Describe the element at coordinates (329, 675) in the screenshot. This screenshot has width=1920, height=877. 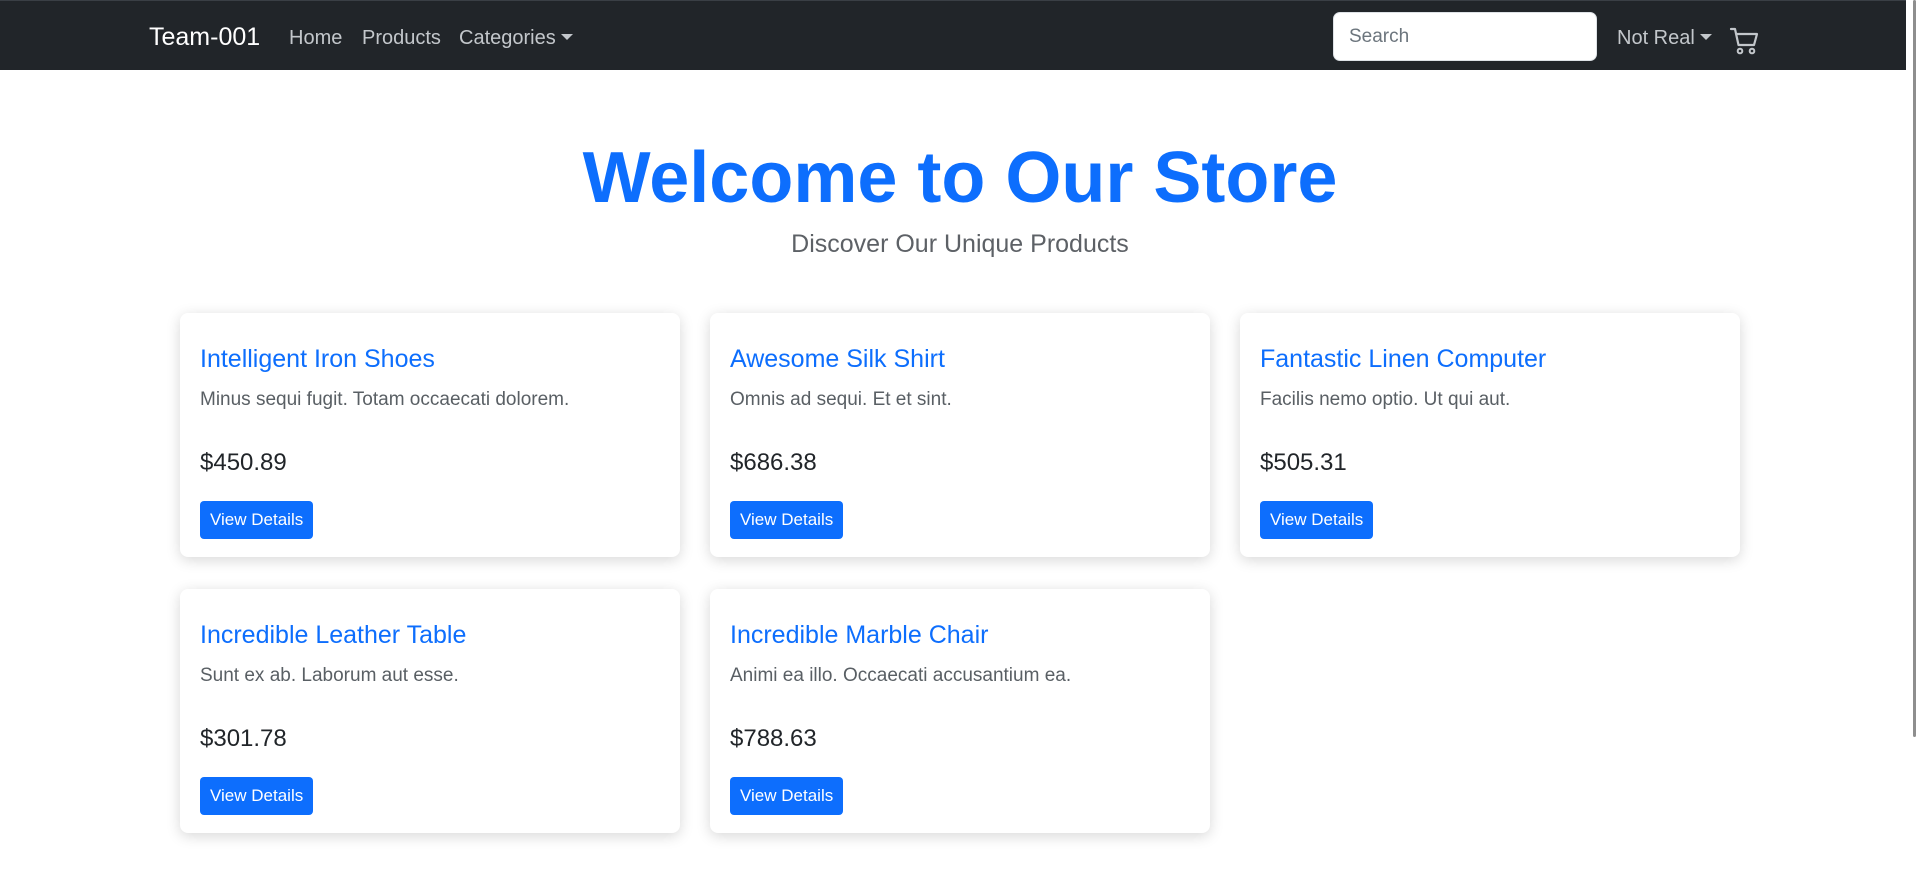
I see `product-description: Sunt ex ab. Laborum aut esse.` at that location.